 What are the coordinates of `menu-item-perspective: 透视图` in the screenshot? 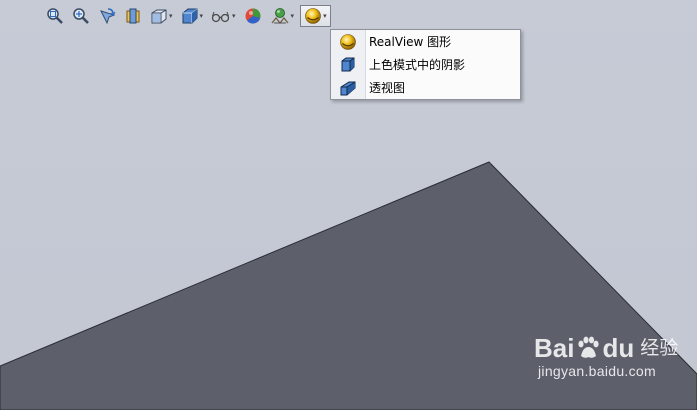 It's located at (425, 87).